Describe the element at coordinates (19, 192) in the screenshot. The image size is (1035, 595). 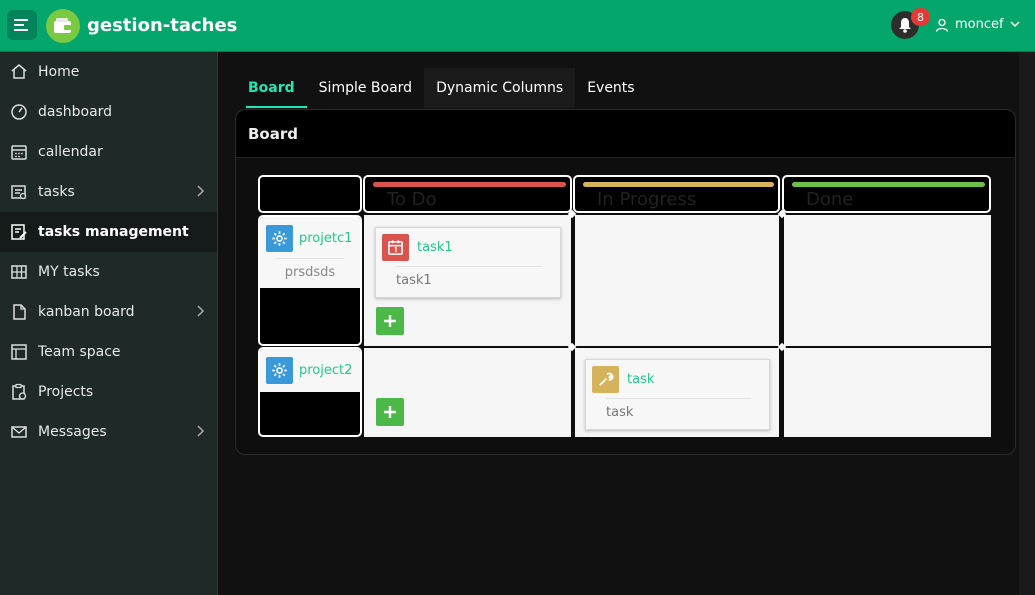
I see `tasks-icon` at that location.